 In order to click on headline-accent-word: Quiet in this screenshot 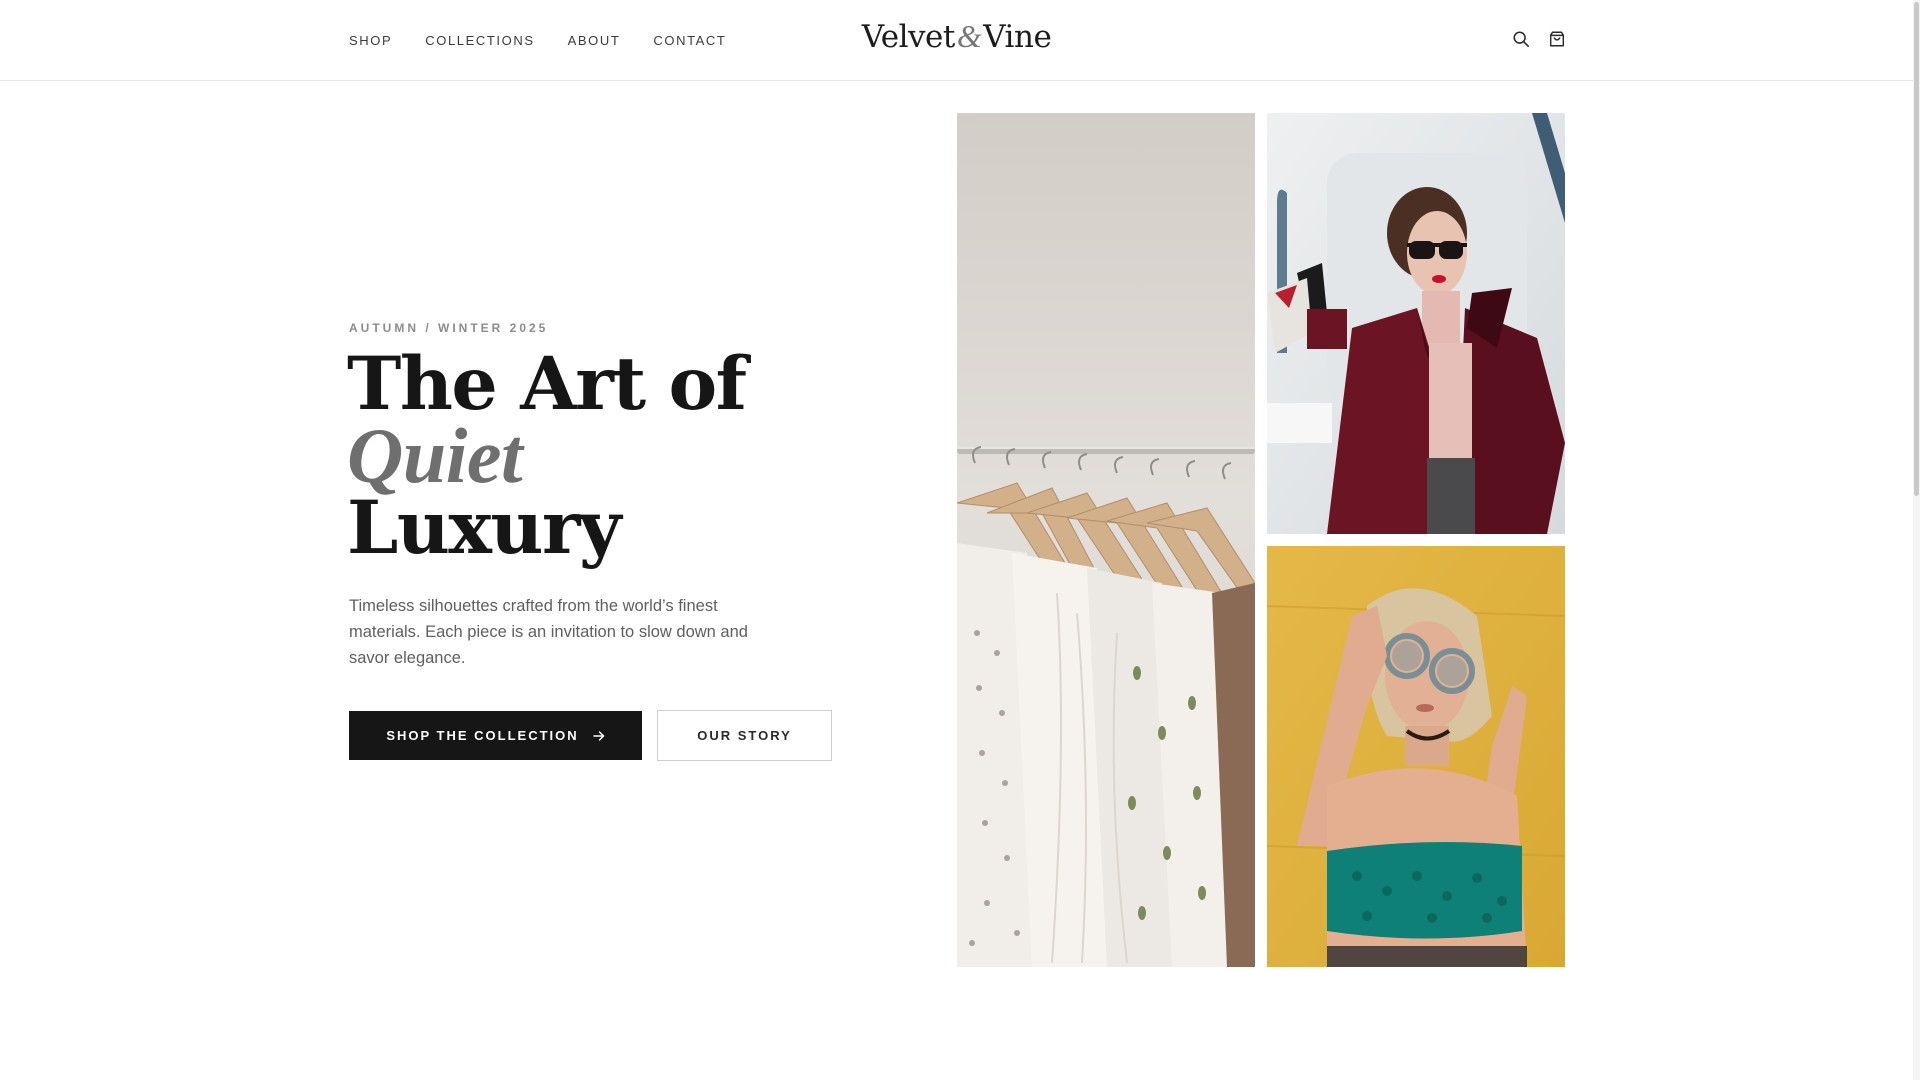, I will do `click(435, 455)`.